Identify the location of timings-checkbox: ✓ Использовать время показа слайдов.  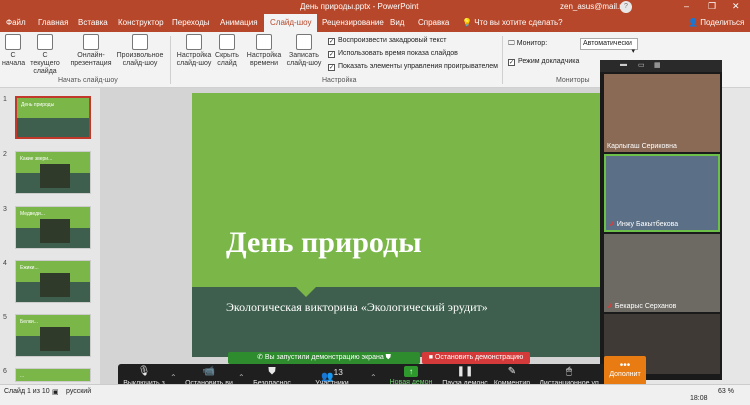
(393, 54).